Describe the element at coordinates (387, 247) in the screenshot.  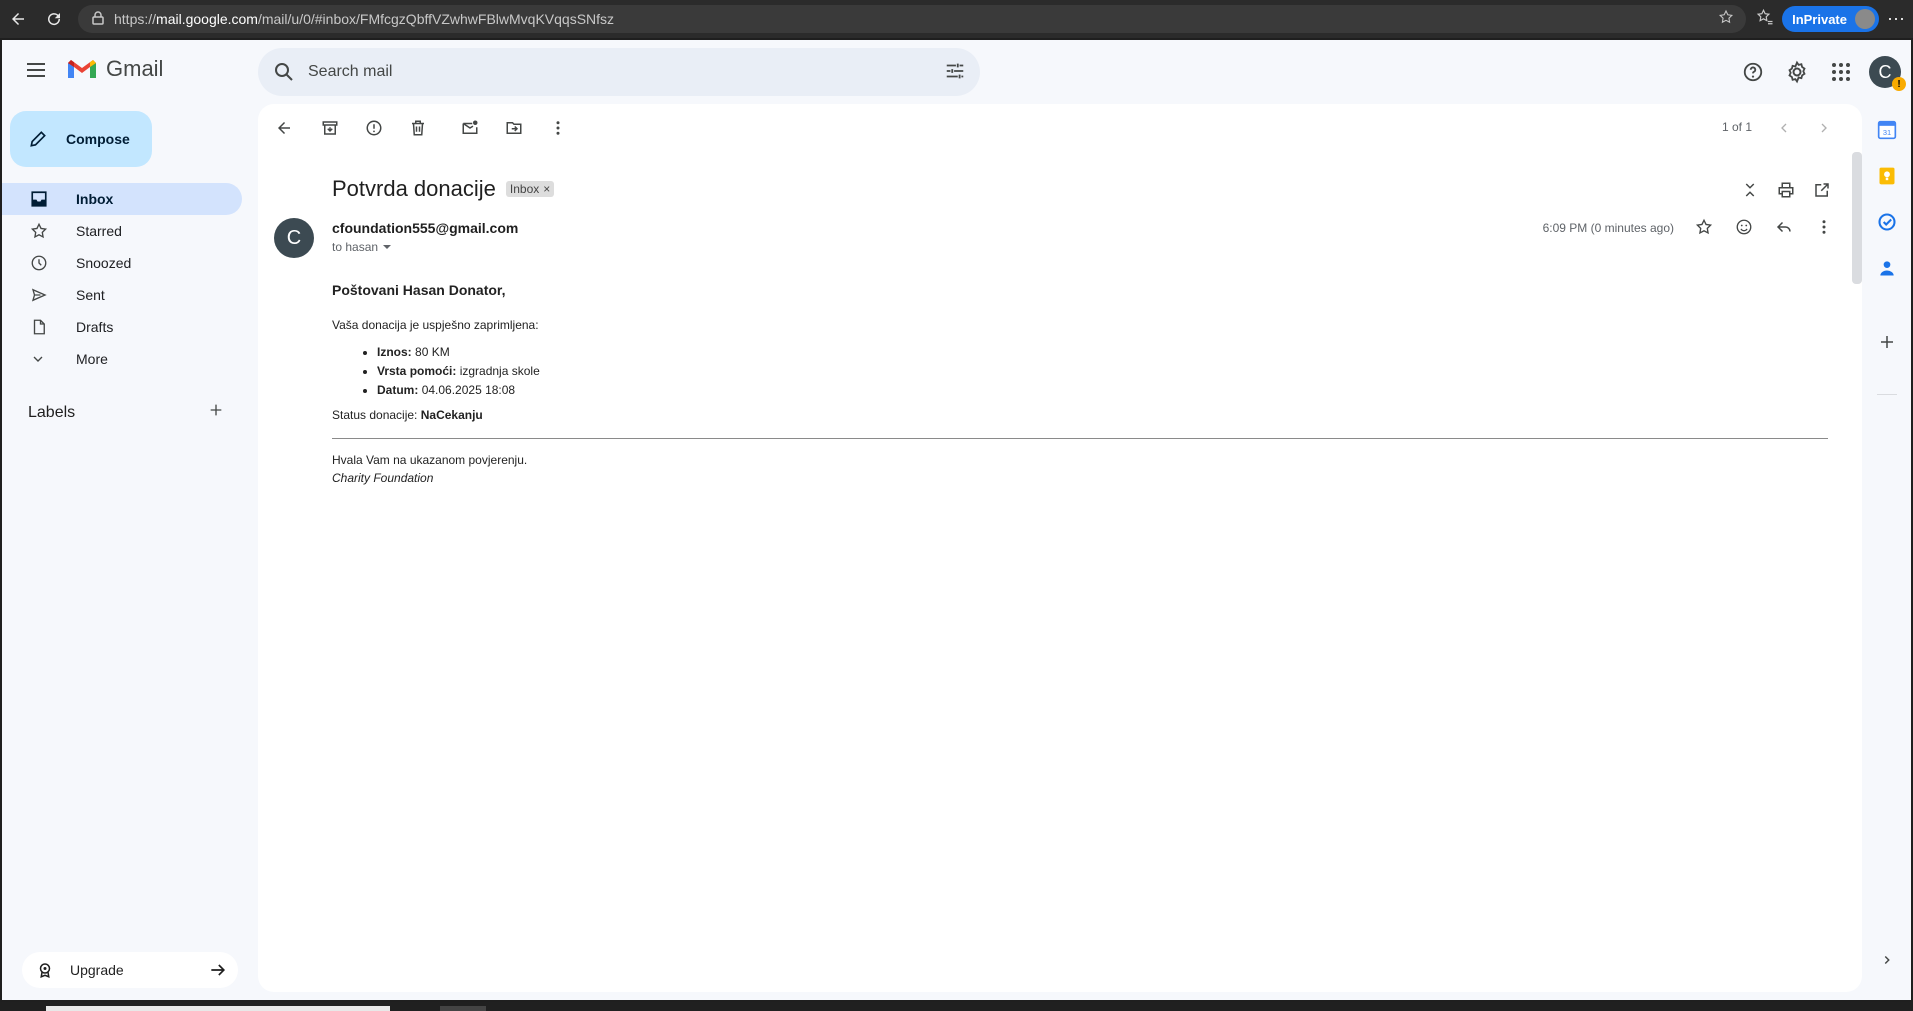
I see `caret-down-icon` at that location.